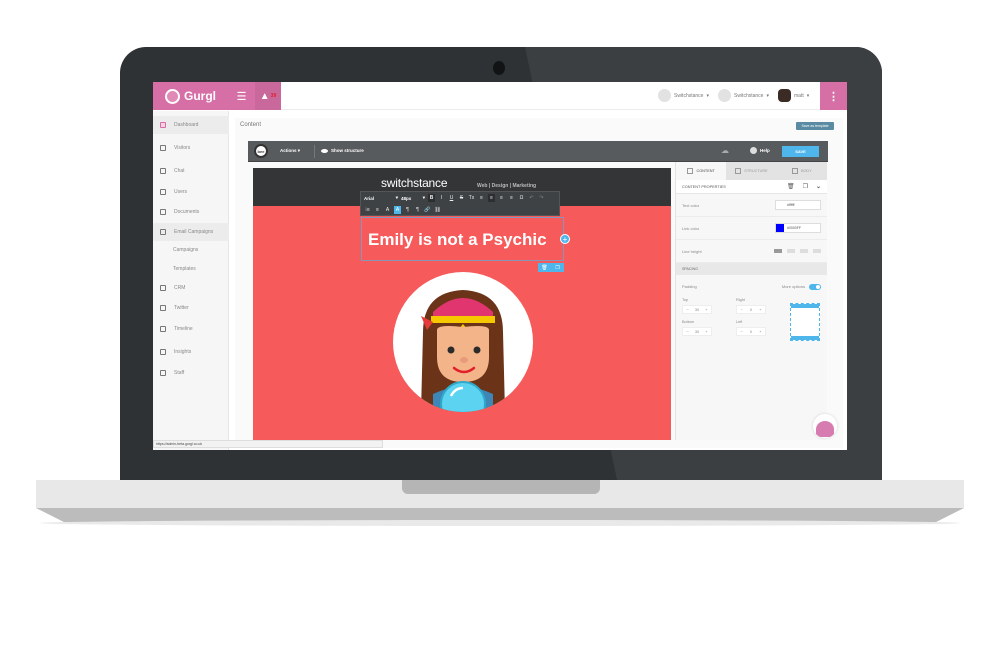 The height and width of the screenshot is (670, 1000). What do you see at coordinates (521, 198) in the screenshot?
I see `special-char-button: Ω` at bounding box center [521, 198].